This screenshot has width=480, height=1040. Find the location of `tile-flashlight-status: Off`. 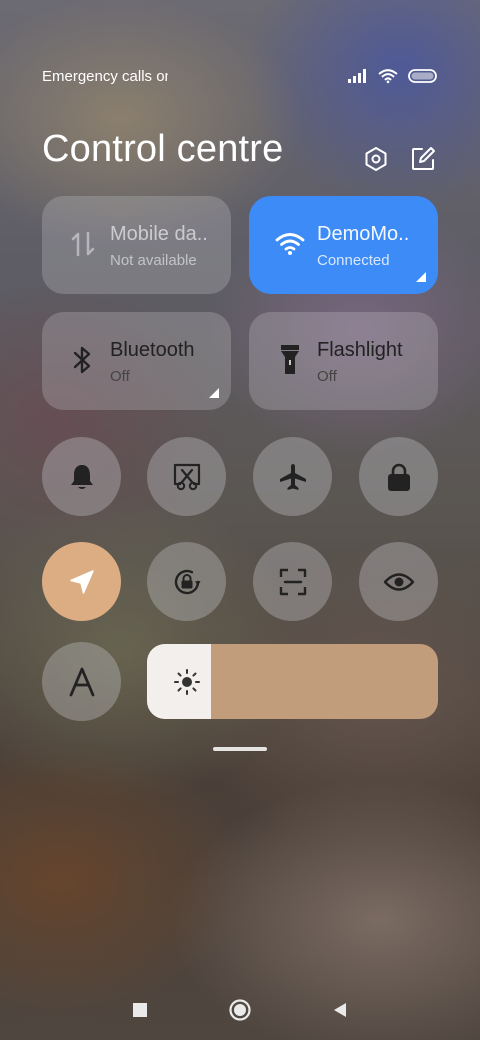

tile-flashlight-status: Off is located at coordinates (327, 376).